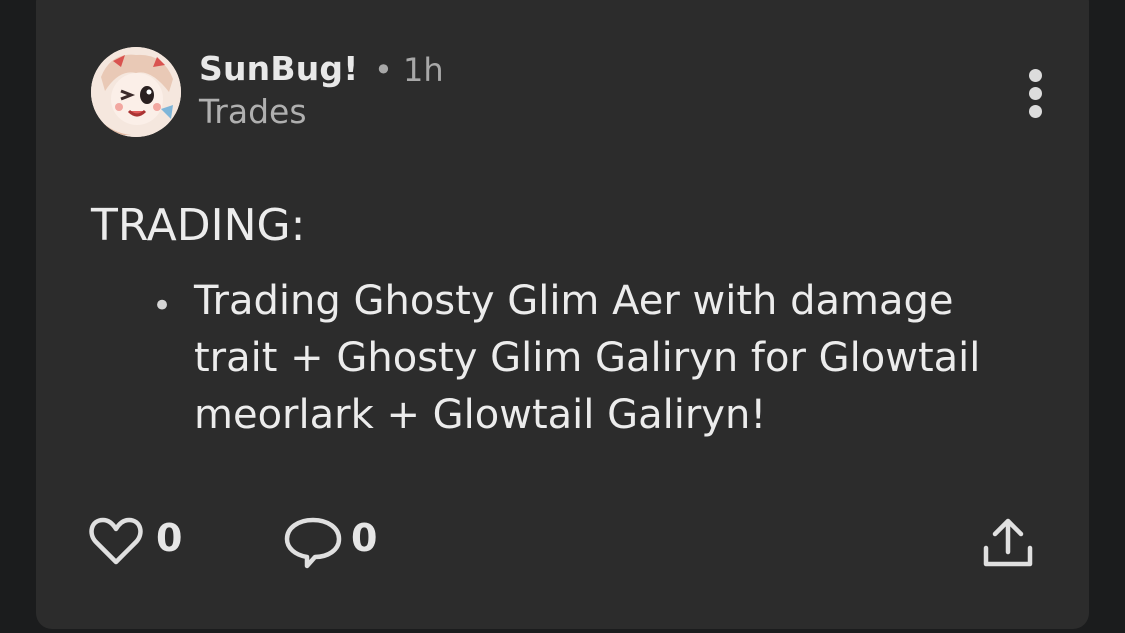  I want to click on author-name: SunBug!, so click(278, 68).